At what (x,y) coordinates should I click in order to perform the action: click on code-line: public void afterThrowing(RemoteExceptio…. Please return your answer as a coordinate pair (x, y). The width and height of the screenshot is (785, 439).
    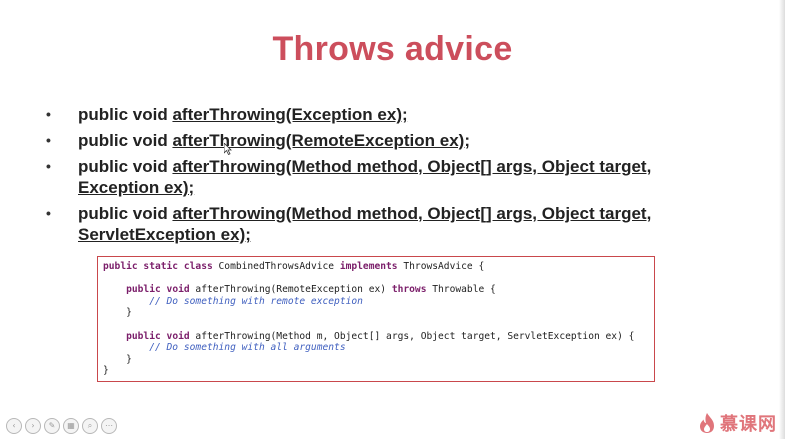
    Looking at the image, I should click on (378, 290).